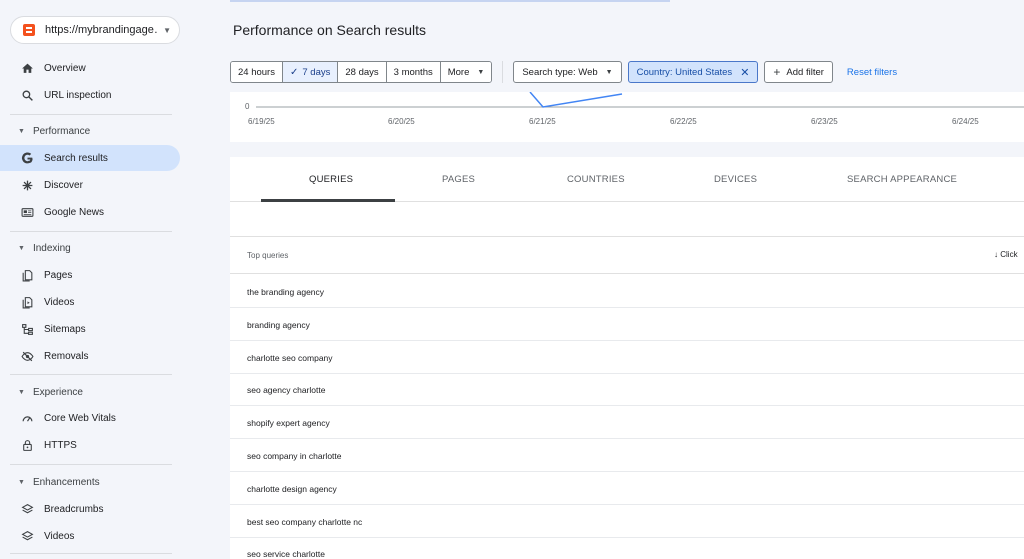  What do you see at coordinates (90, 131) in the screenshot?
I see `section-performance: ▼ Performance` at bounding box center [90, 131].